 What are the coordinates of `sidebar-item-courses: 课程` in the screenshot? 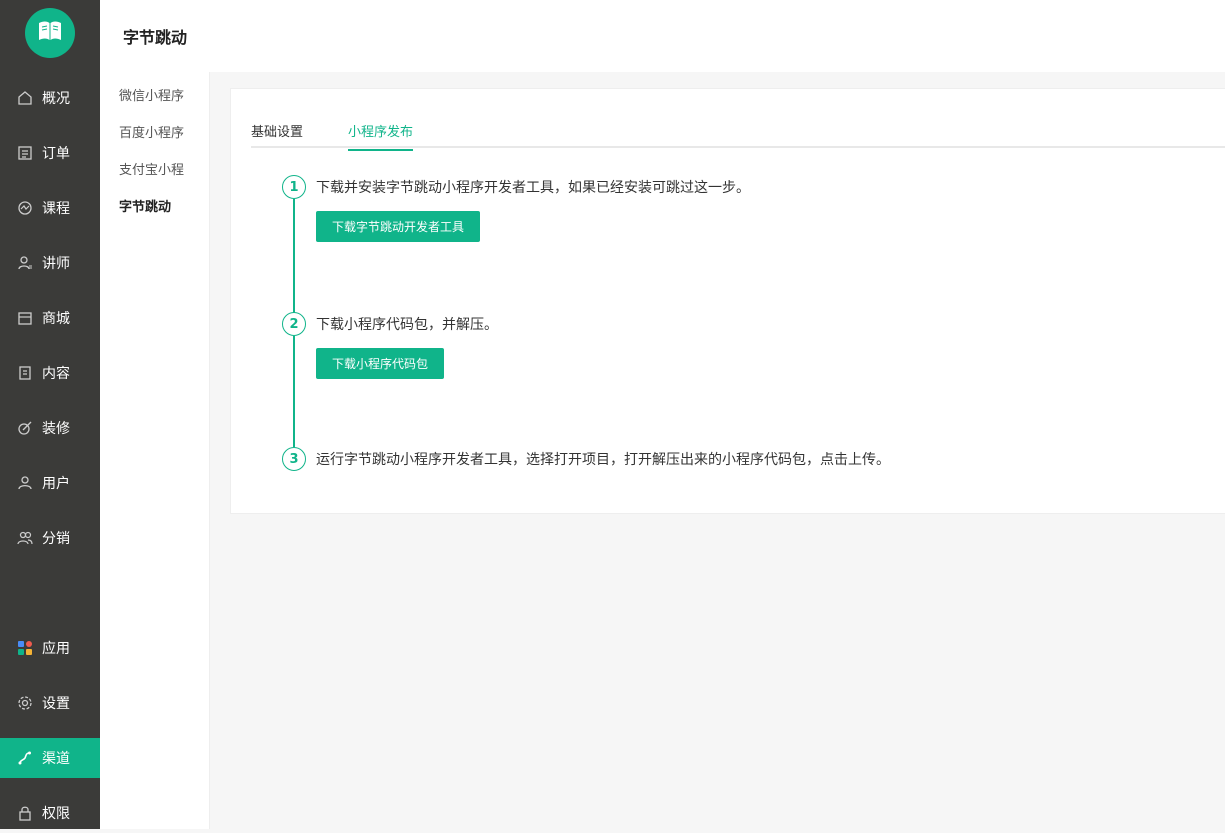 It's located at (50, 208).